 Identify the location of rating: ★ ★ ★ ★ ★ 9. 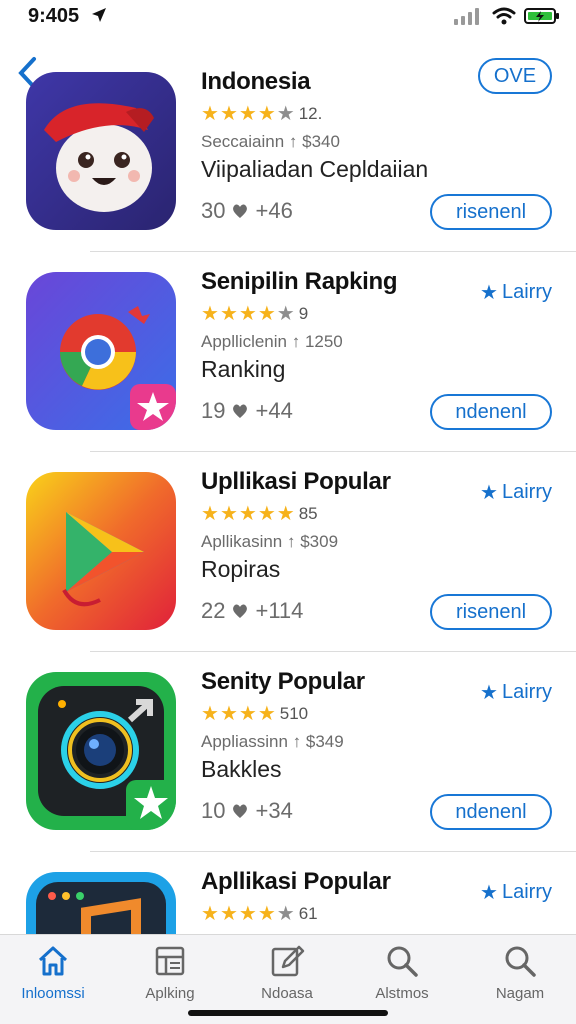
(254, 314).